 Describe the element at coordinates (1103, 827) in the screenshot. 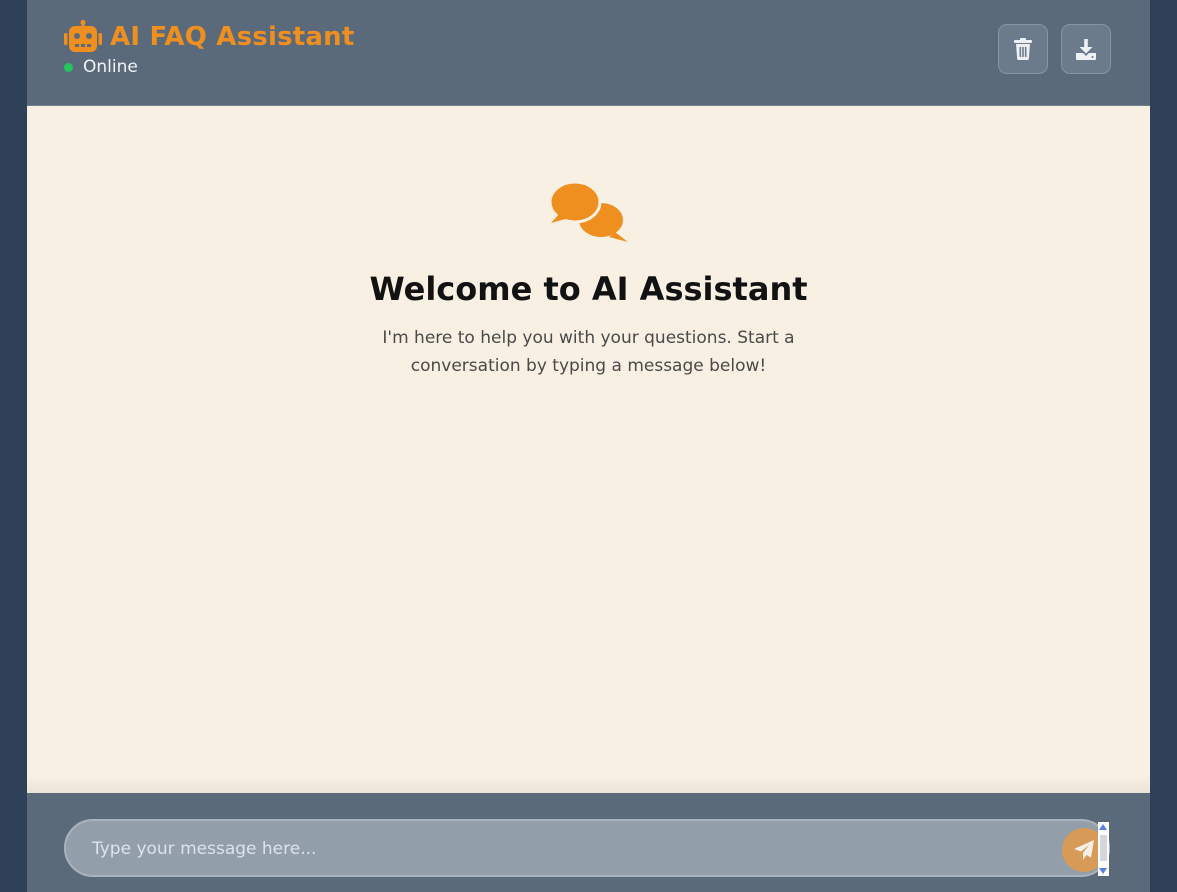

I see `scroll-up-arrow-icon` at that location.